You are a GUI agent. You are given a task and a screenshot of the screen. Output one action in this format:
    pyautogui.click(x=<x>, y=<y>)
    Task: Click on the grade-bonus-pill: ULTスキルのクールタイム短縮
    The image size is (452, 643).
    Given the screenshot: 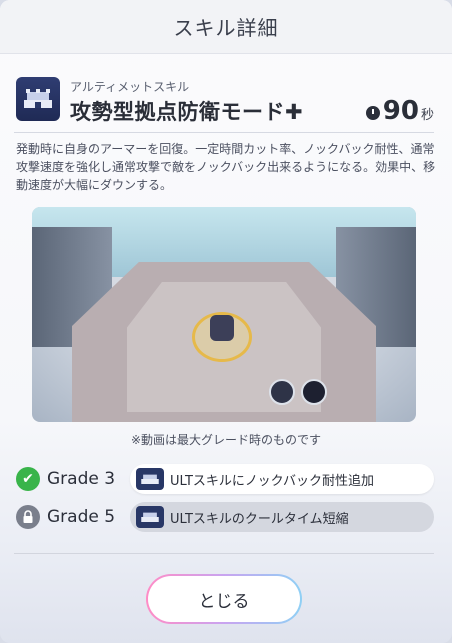 What is the action you would take?
    pyautogui.click(x=282, y=517)
    